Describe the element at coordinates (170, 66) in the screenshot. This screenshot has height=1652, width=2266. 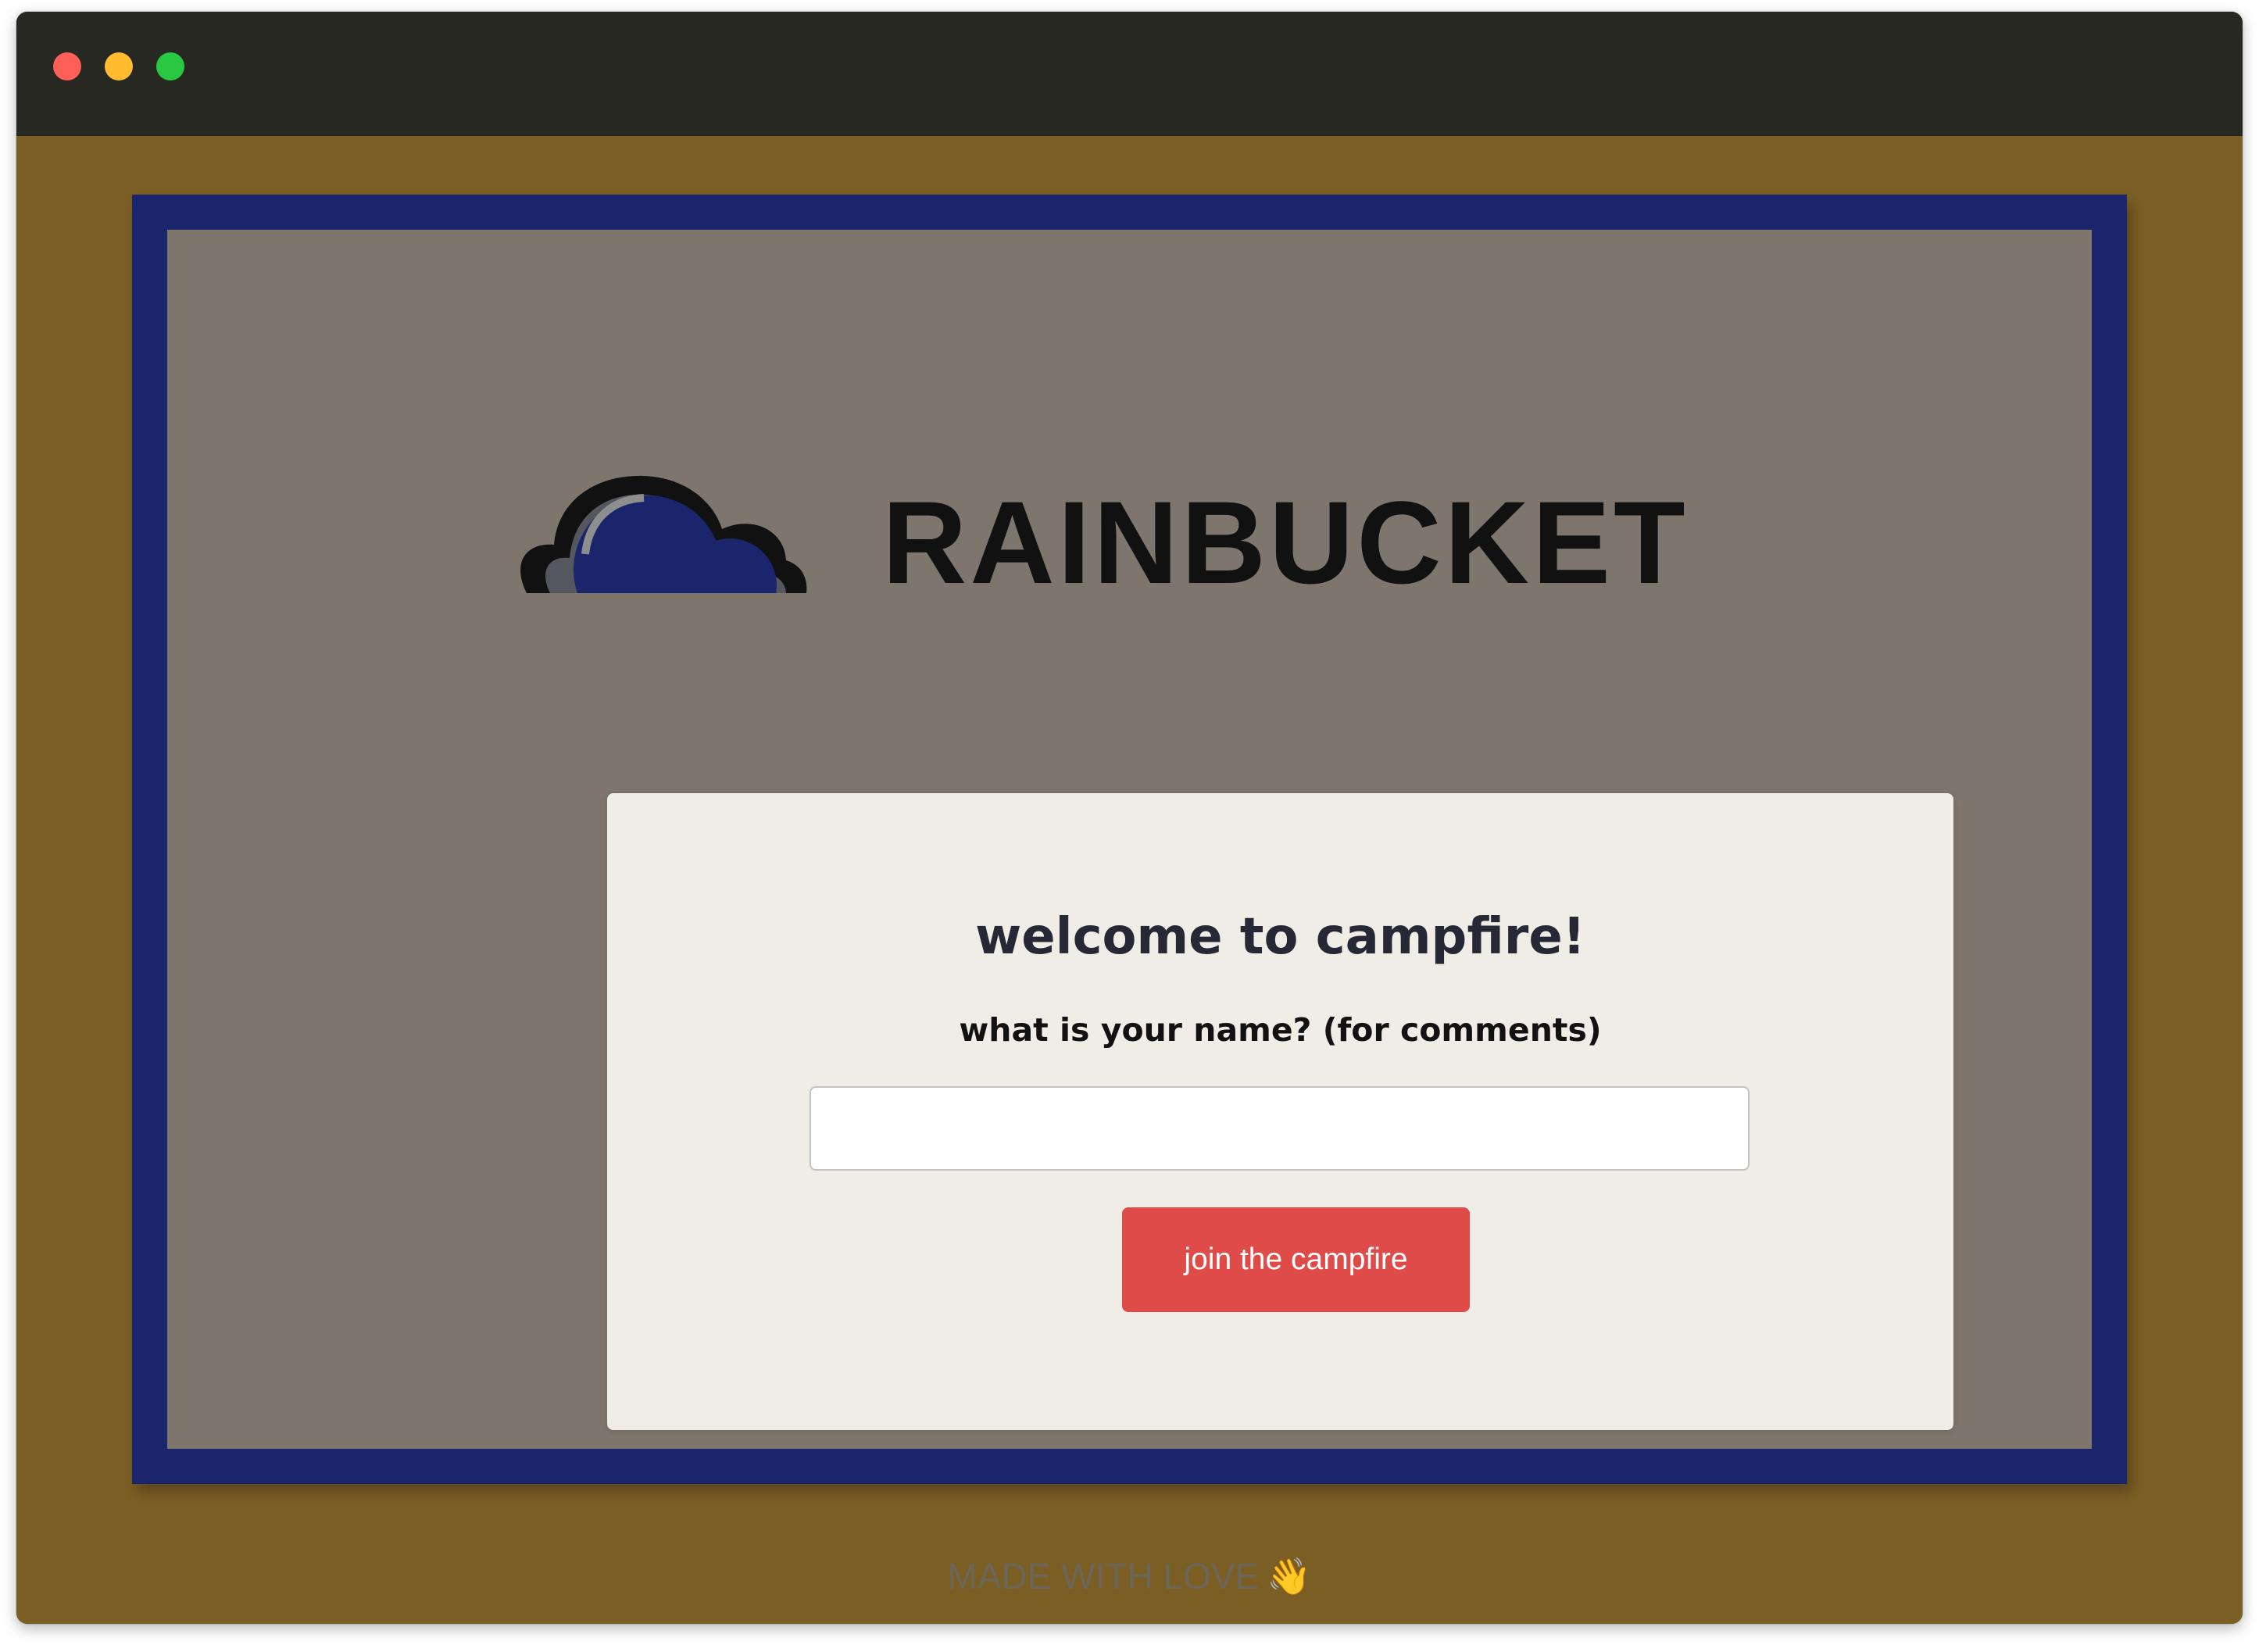
I see `zoom-window-button` at that location.